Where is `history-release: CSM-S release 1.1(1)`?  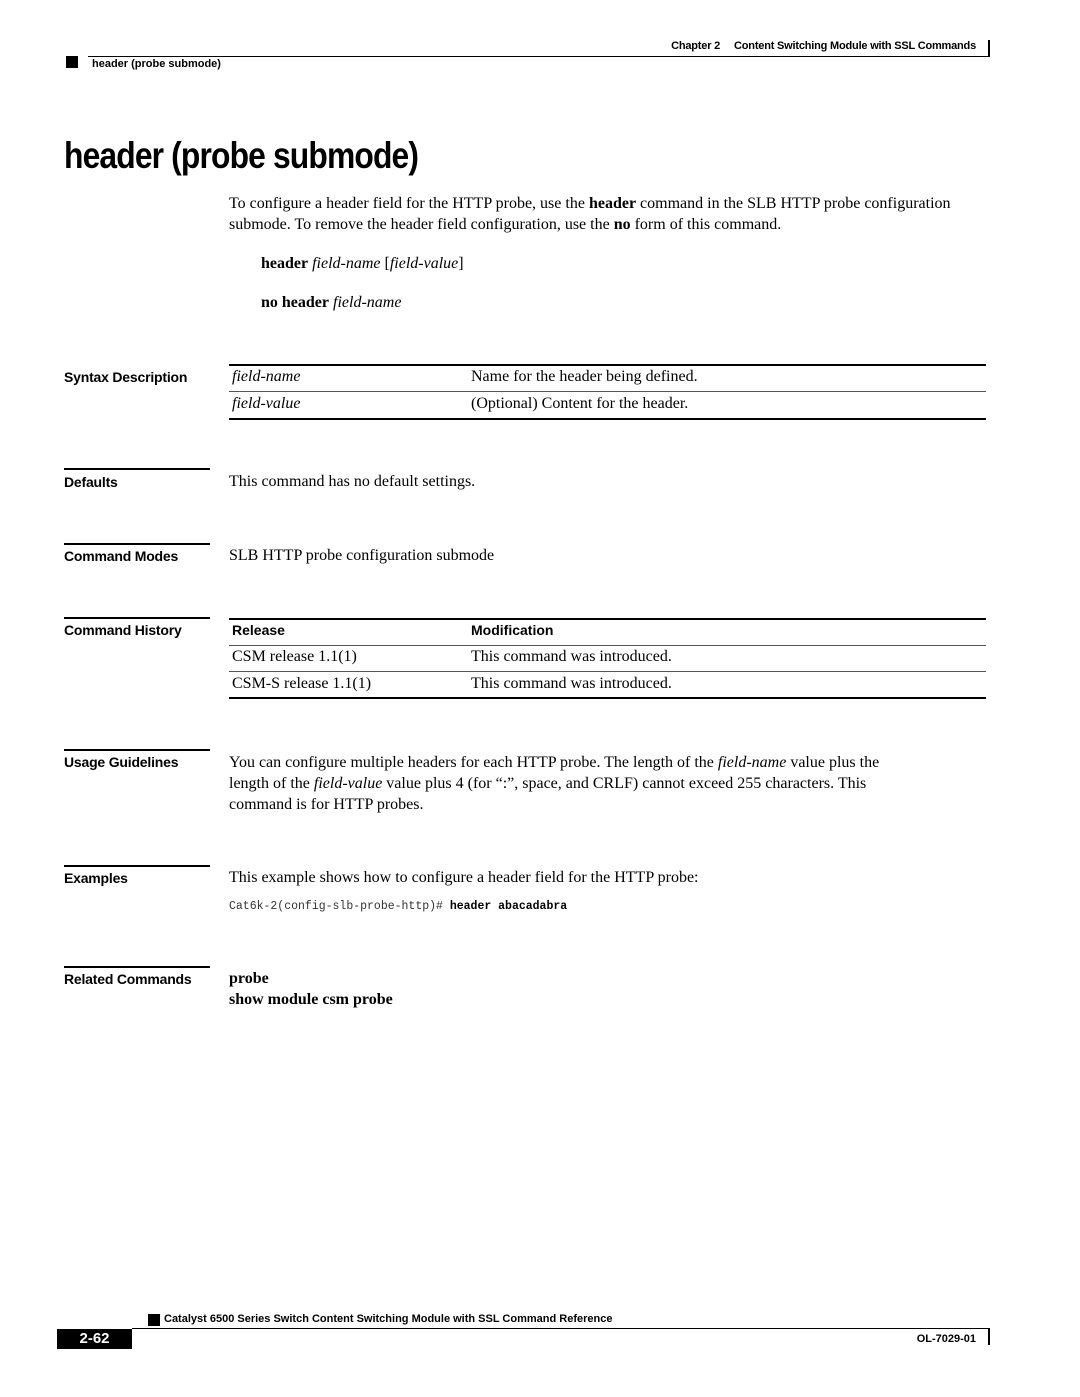 history-release: CSM-S release 1.1(1) is located at coordinates (302, 683).